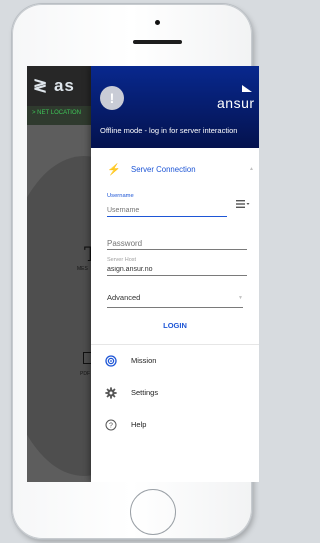 The height and width of the screenshot is (543, 320). I want to click on menu-item-help: ? Help, so click(175, 427).